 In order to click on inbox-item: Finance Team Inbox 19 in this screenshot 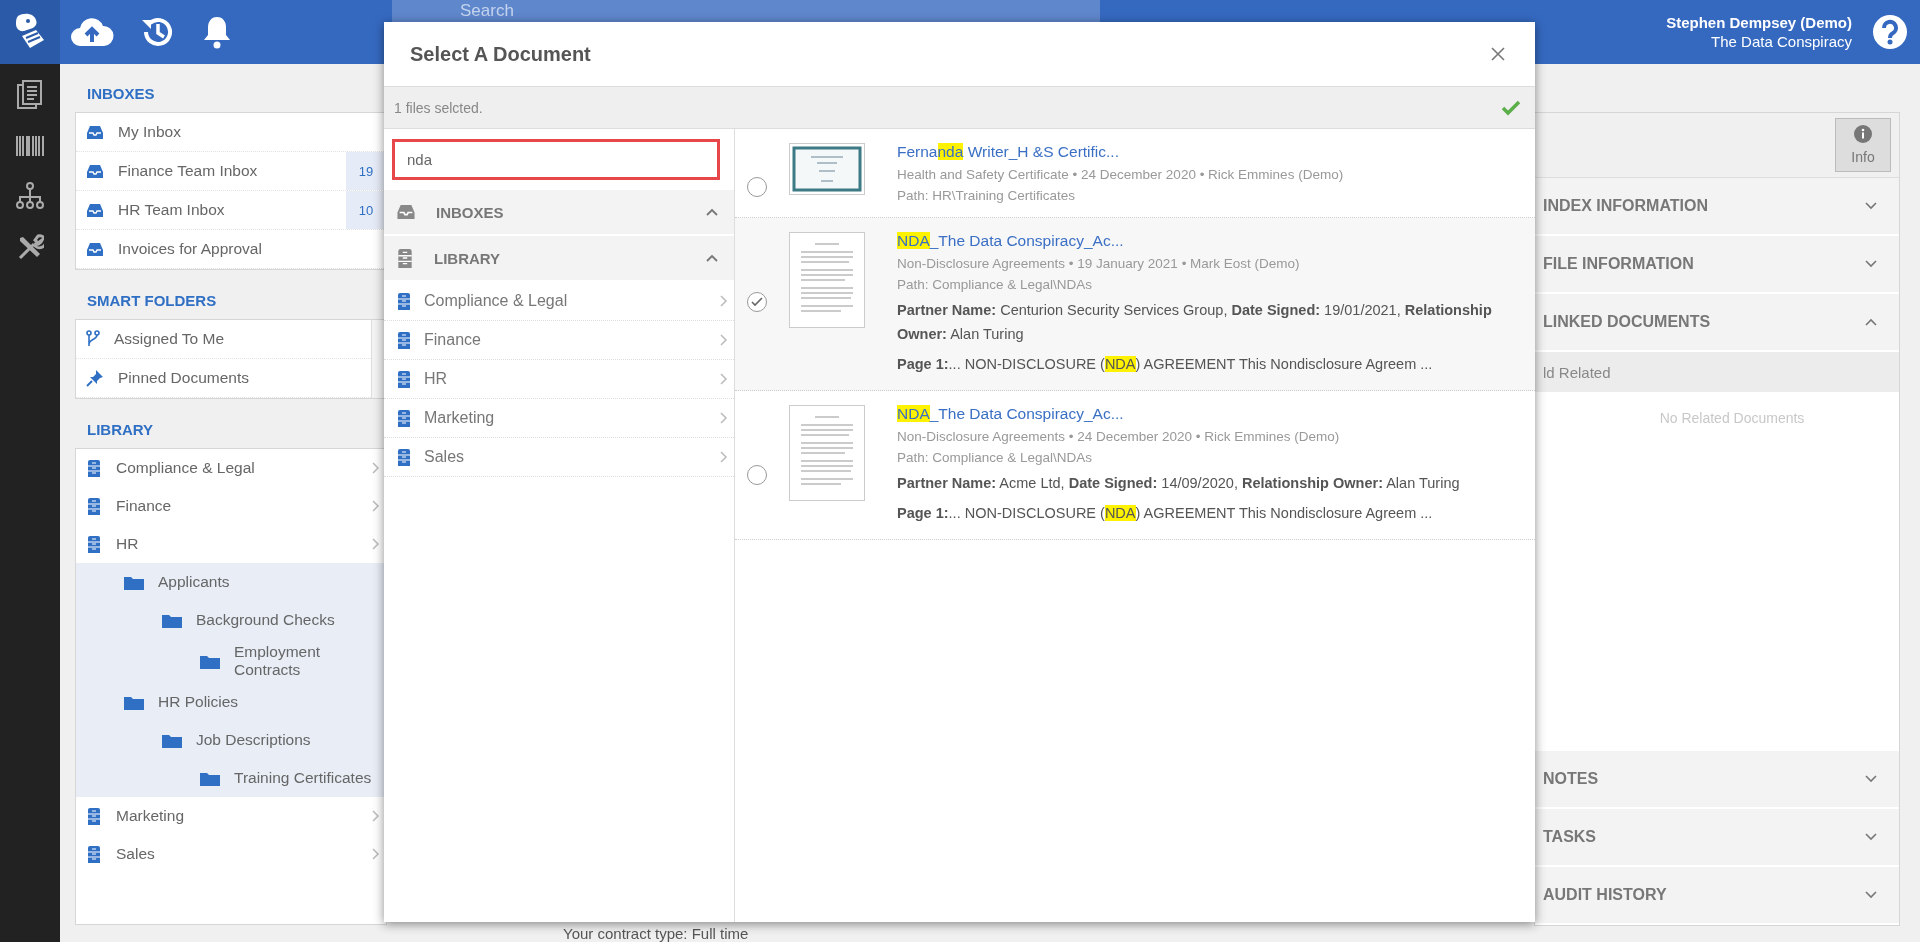, I will do `click(231, 171)`.